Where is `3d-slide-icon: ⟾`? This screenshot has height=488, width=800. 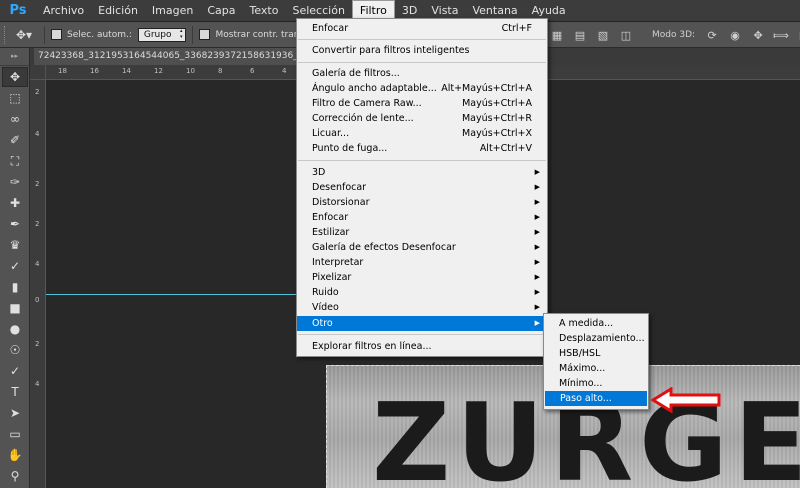
3d-slide-icon: ⟾ is located at coordinates (781, 35).